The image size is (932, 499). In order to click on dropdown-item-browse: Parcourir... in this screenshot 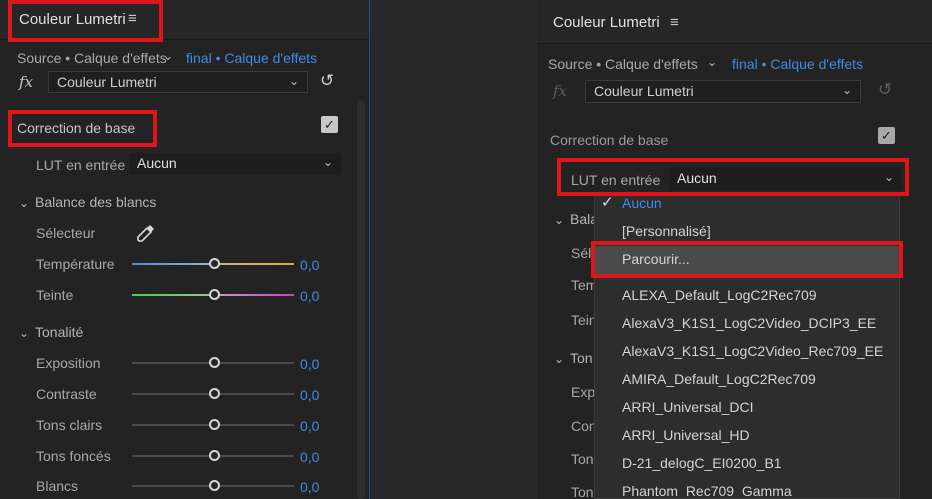, I will do `click(747, 260)`.